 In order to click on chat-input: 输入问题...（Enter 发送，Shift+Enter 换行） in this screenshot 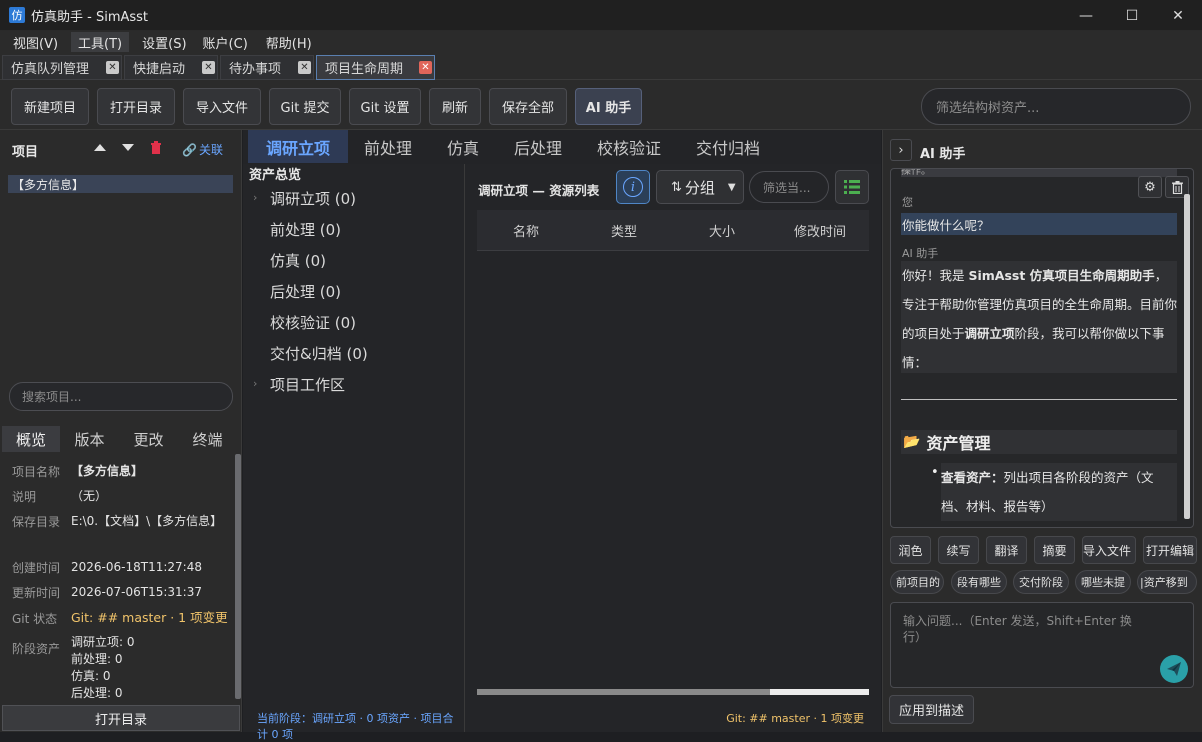, I will do `click(1042, 645)`.